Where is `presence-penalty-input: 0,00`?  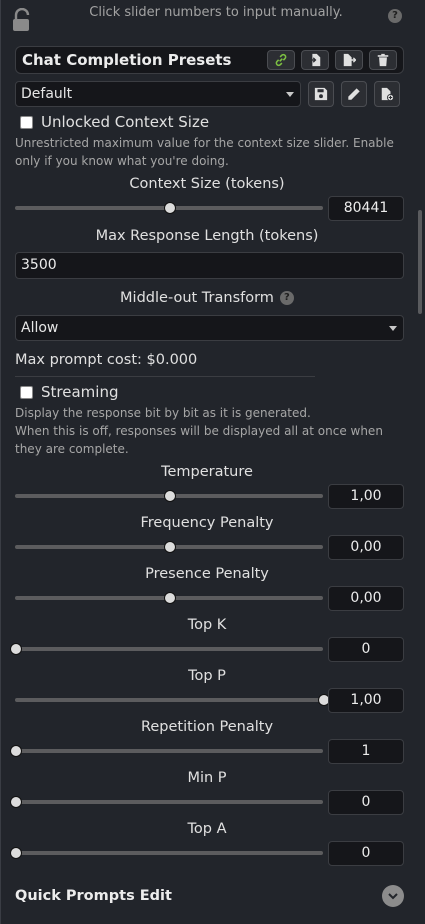 presence-penalty-input: 0,00 is located at coordinates (366, 598).